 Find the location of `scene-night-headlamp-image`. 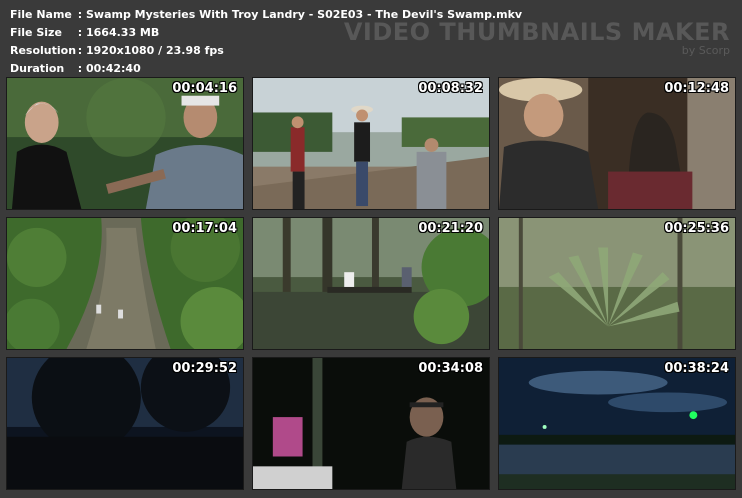

scene-night-headlamp-image is located at coordinates (371, 423).